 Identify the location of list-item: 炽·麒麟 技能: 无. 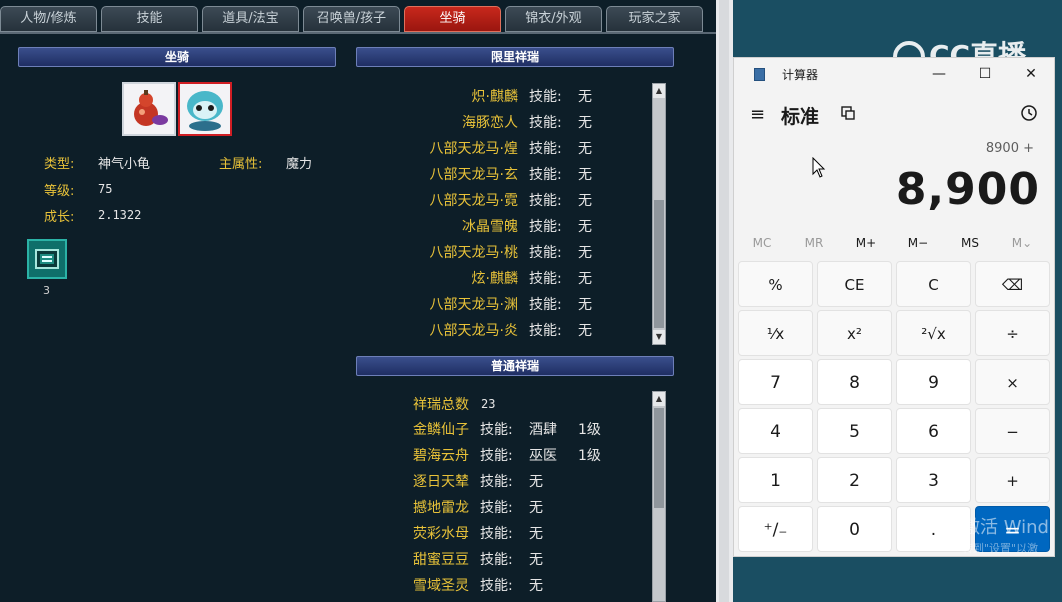
(504, 97).